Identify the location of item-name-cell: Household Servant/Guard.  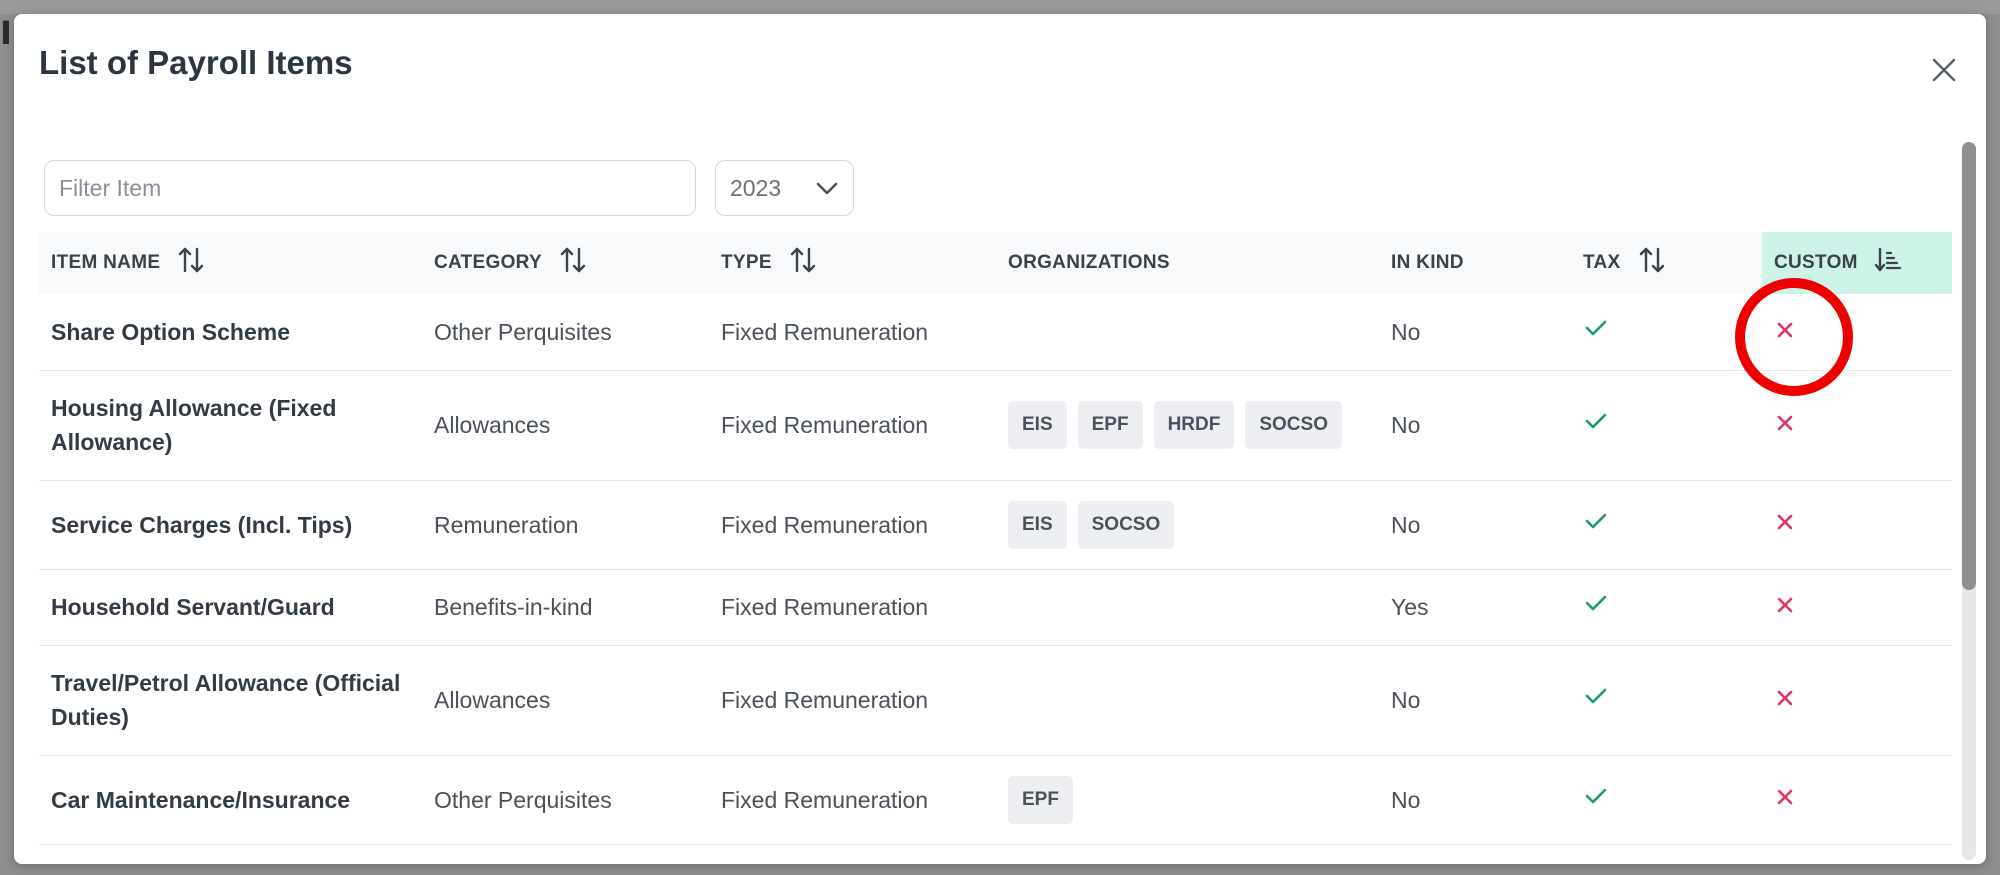
(230, 607).